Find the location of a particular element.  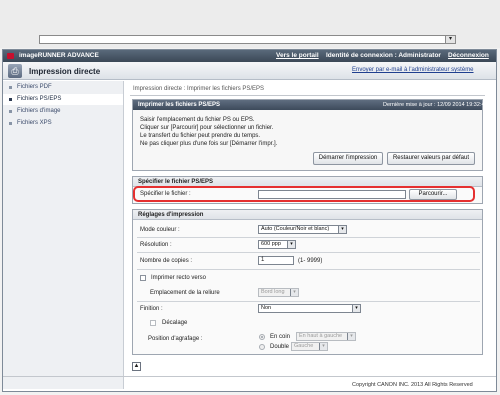

binding-value: Bord long is located at coordinates (273, 292).